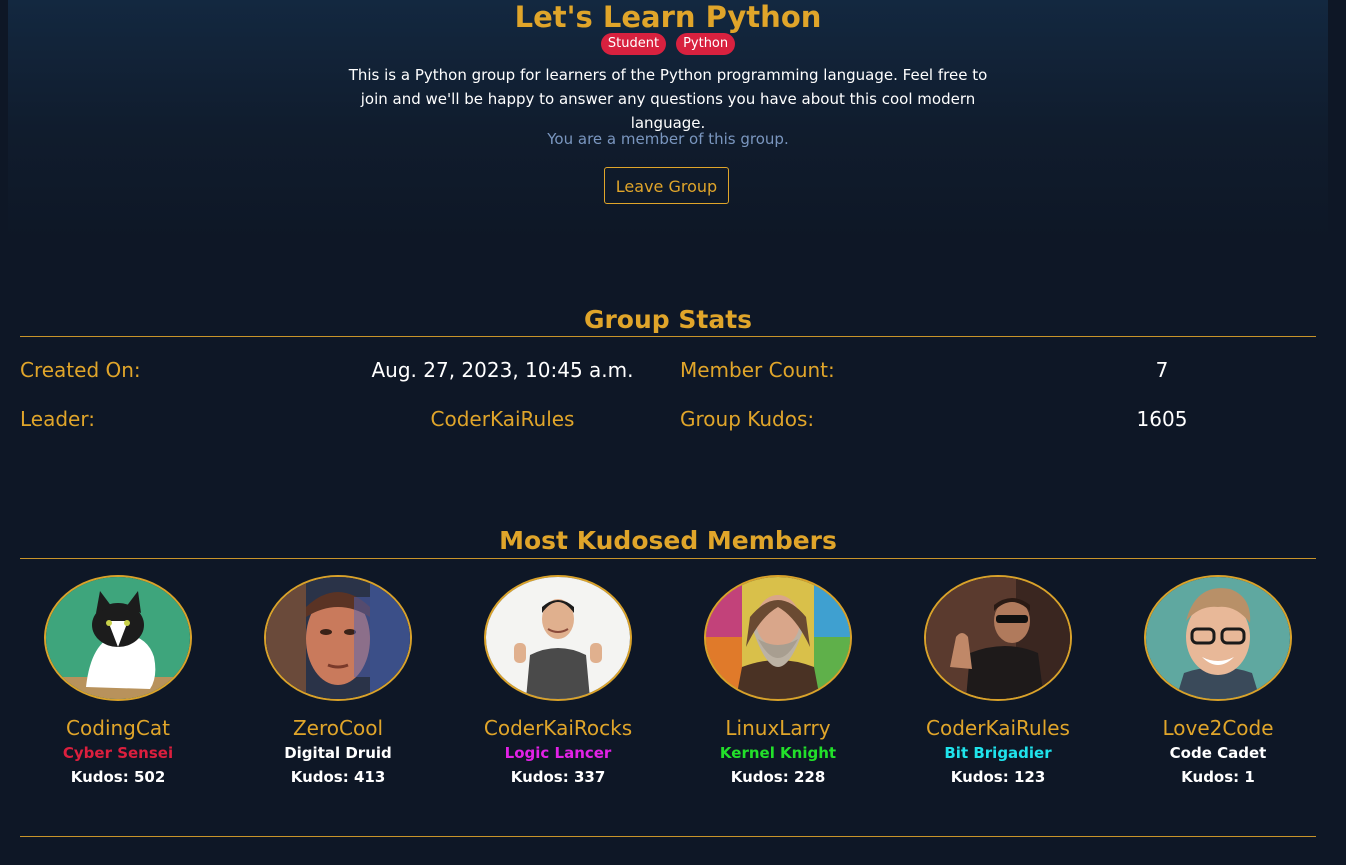  What do you see at coordinates (668, 17) in the screenshot?
I see `group-title: Let's Learn Python` at bounding box center [668, 17].